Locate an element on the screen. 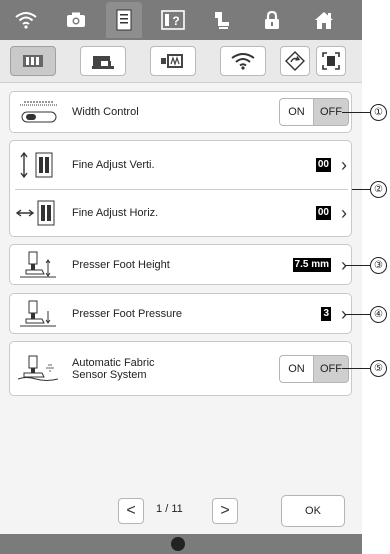 Image resolution: width=390 pixels, height=554 pixels. sewing-tab-icon is located at coordinates (222, 20).